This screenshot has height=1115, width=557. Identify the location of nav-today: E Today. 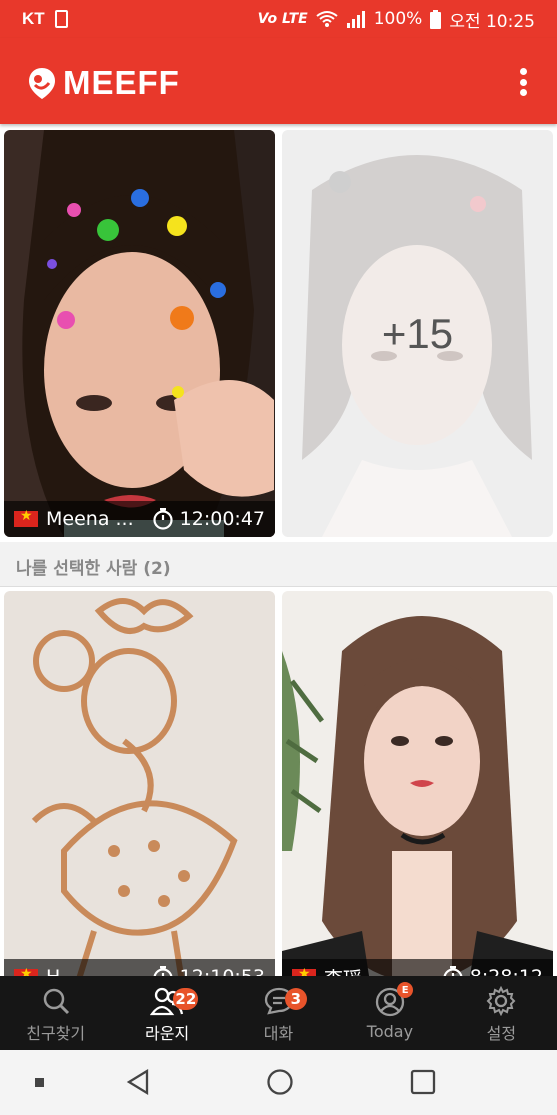
(389, 1013).